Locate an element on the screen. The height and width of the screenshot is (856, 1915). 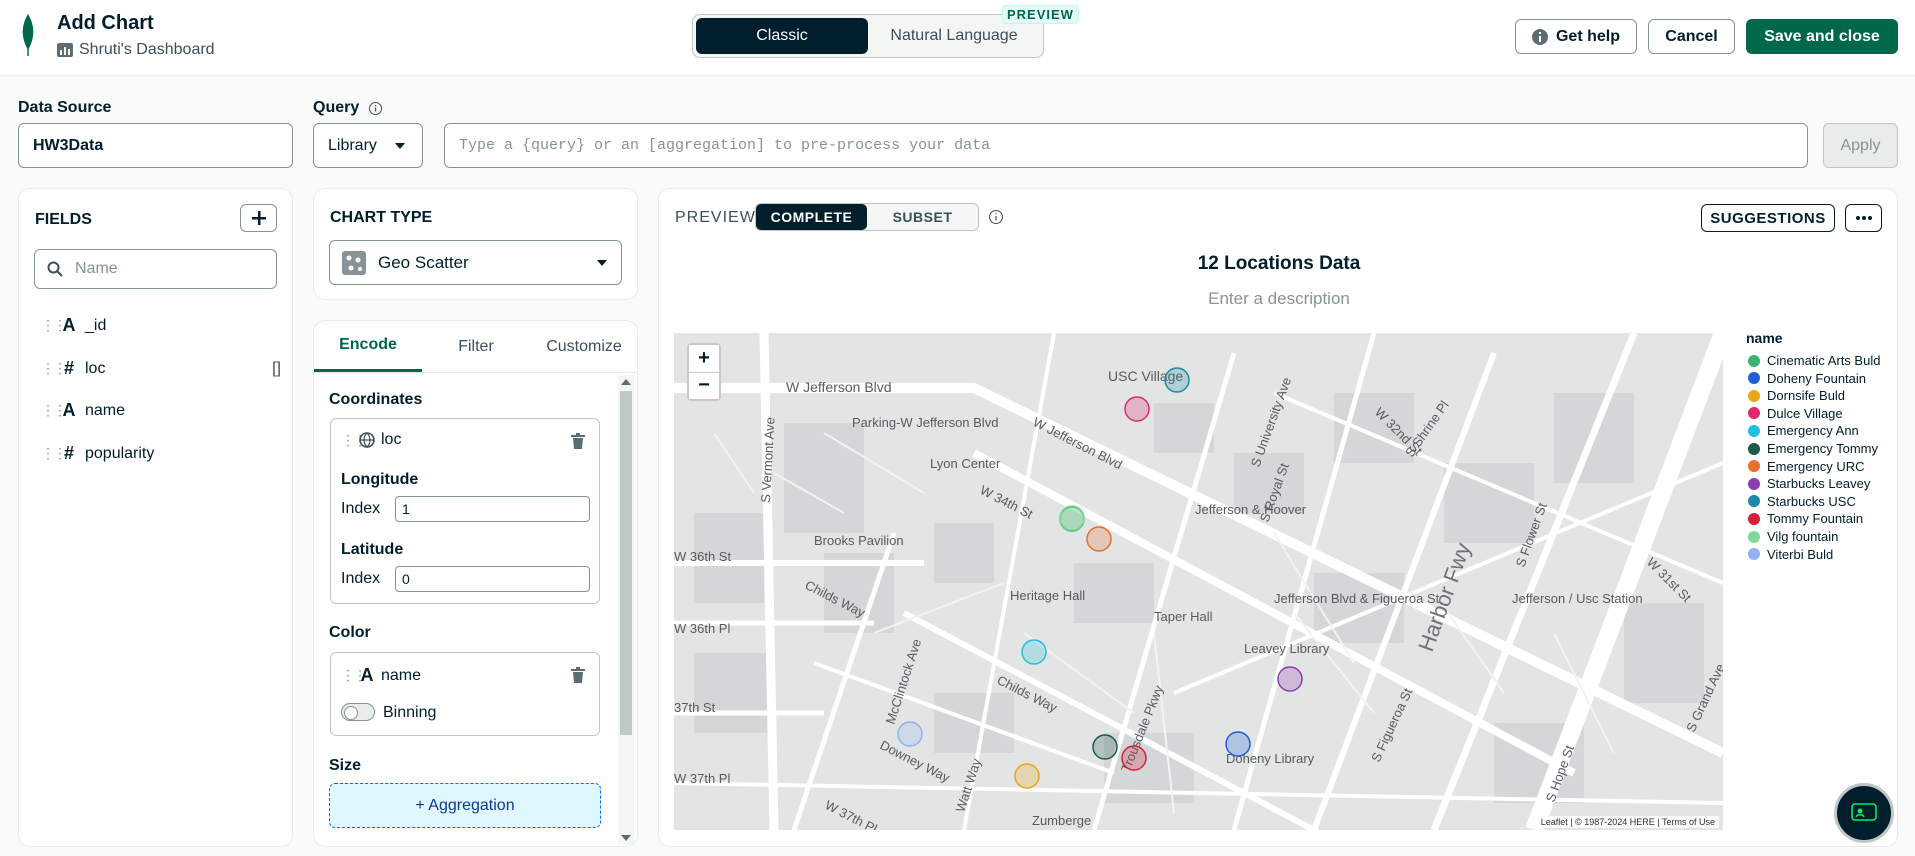
chart-description: Enter a description is located at coordinates (1279, 299).